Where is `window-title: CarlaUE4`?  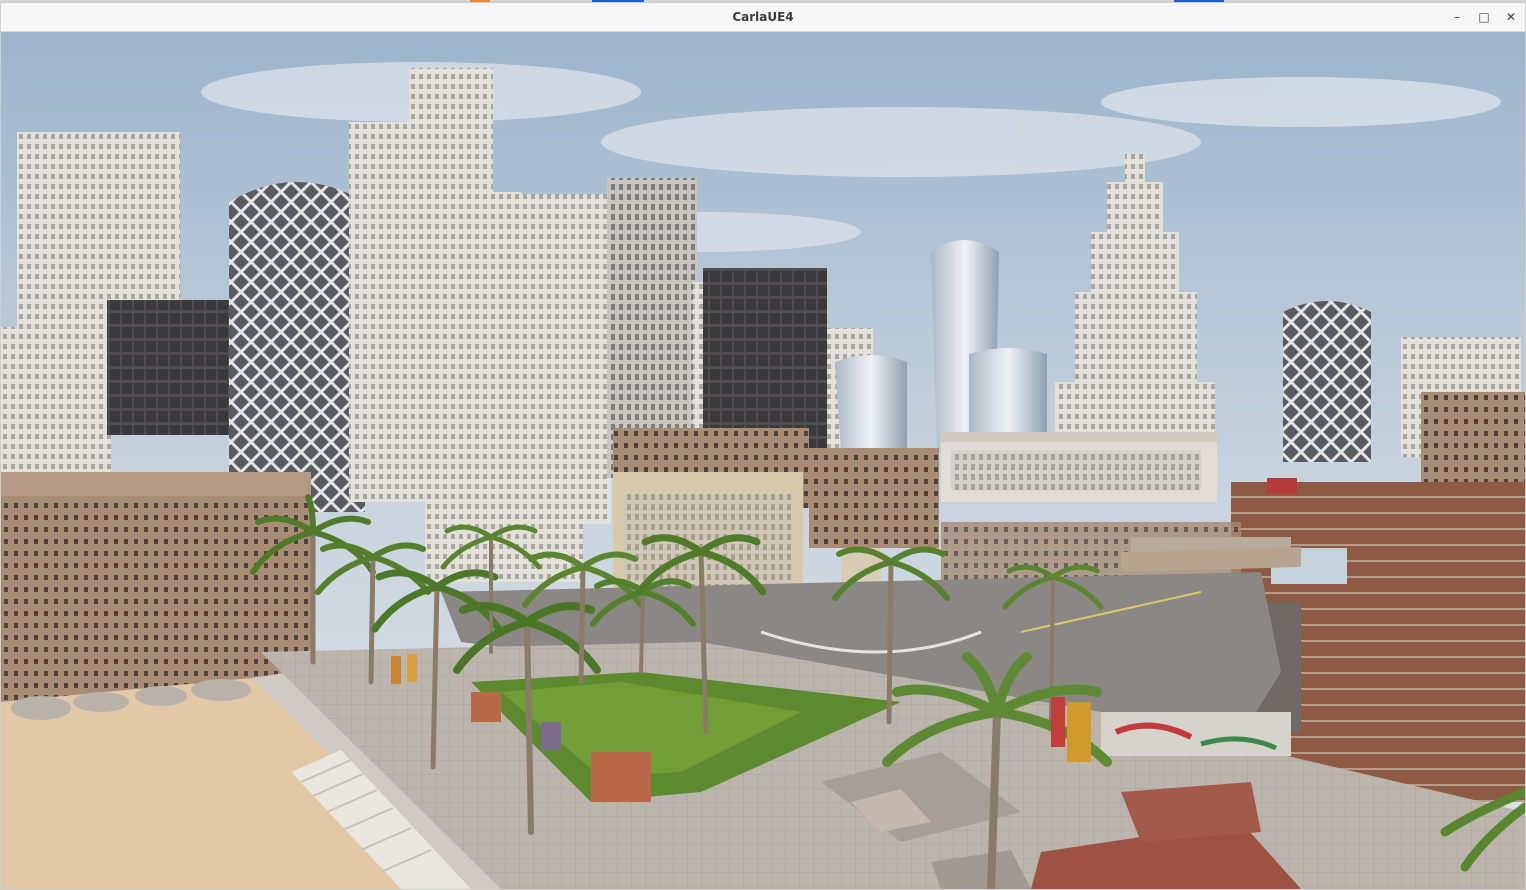
window-title: CarlaUE4 is located at coordinates (763, 17).